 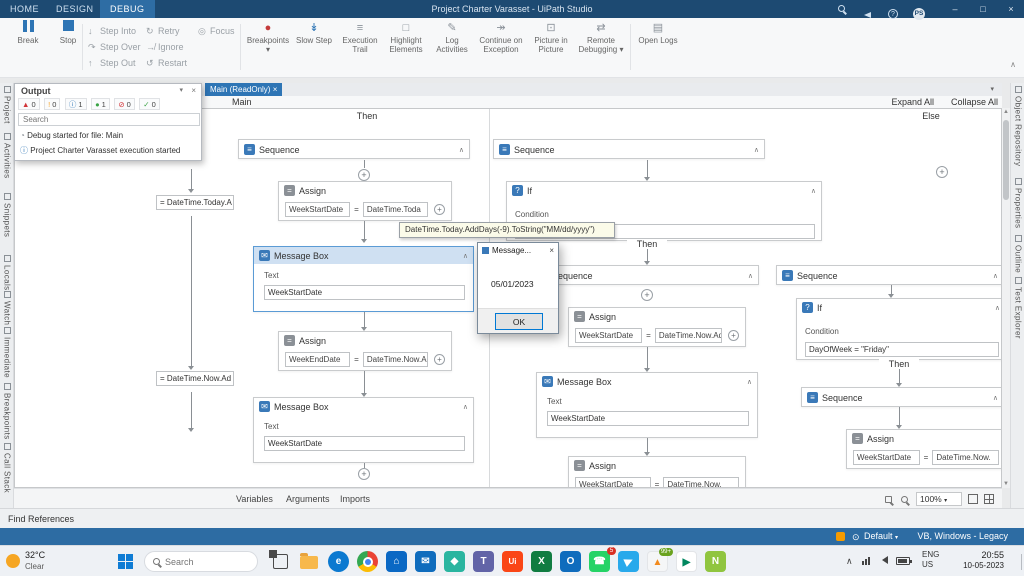 What do you see at coordinates (657, 471) in the screenshot?
I see `assign-activity-clipped: = Assign WeekStartDate = DateTime.Now.` at bounding box center [657, 471].